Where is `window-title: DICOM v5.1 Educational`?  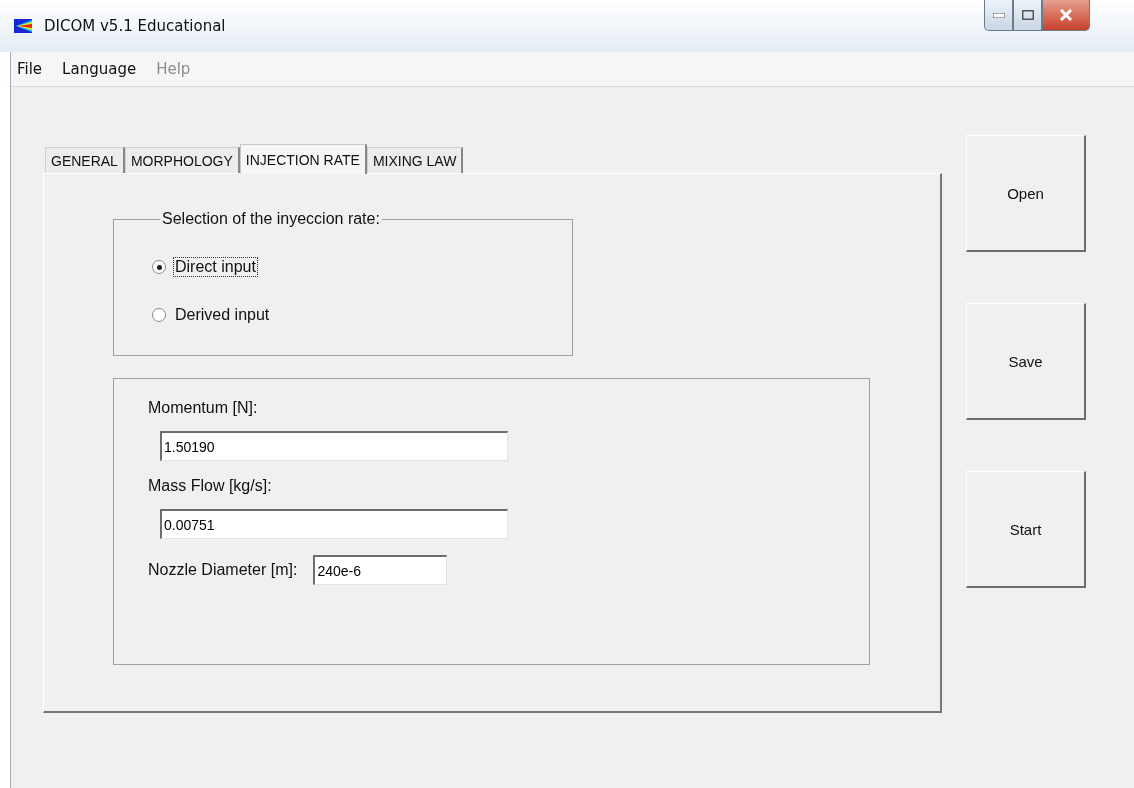 window-title: DICOM v5.1 Educational is located at coordinates (135, 26).